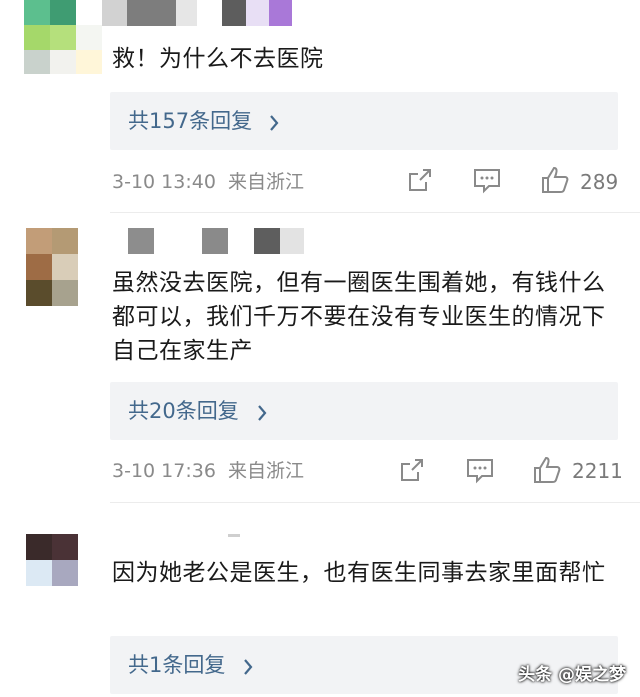 The width and height of the screenshot is (640, 697). I want to click on comment-meta: 3-10 13:40 来自浙江, so click(208, 182).